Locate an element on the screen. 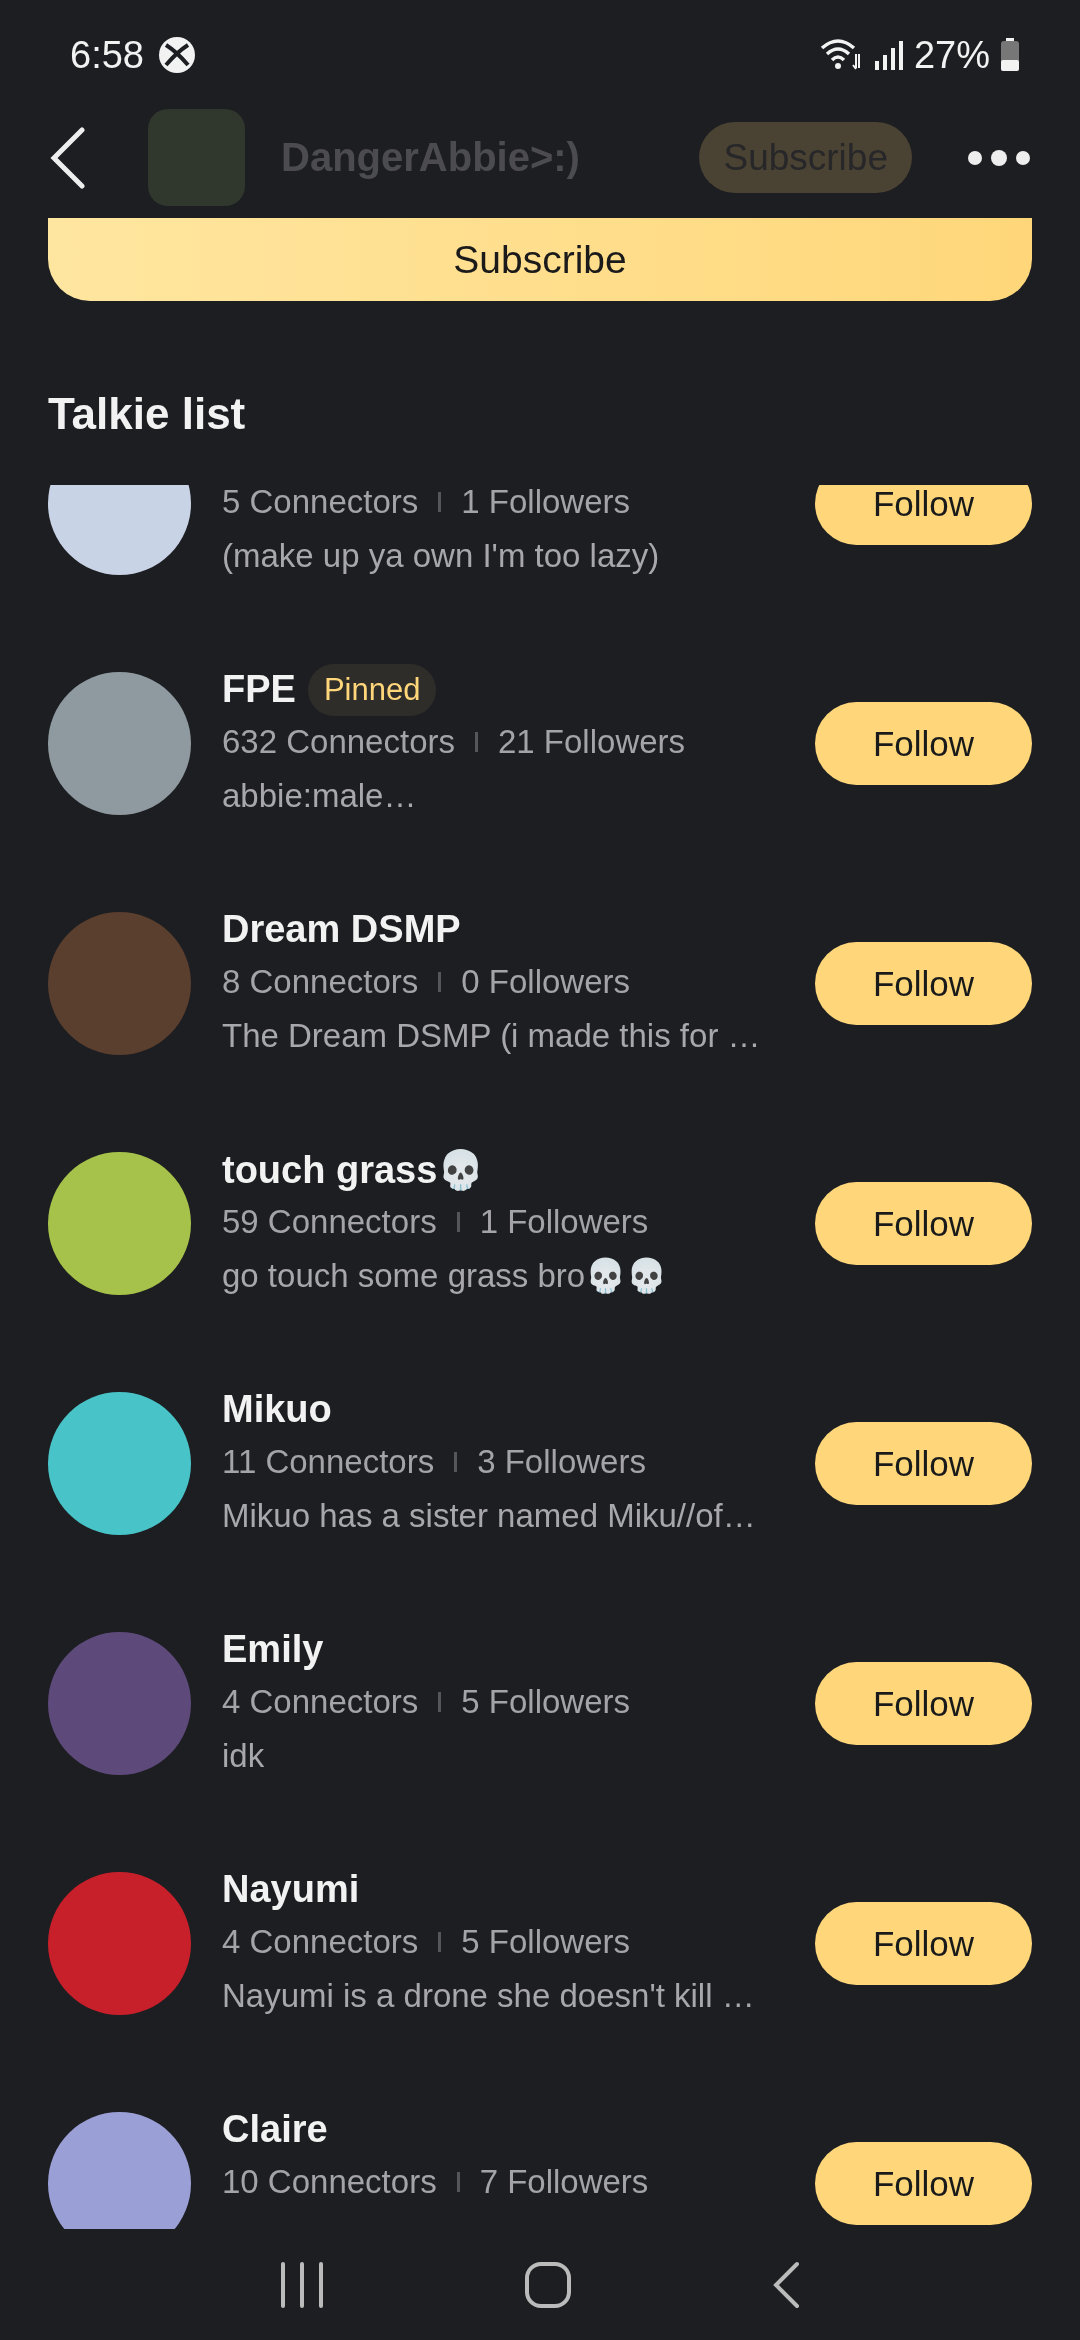 The width and height of the screenshot is (1080, 2340). followers-count: 3 Followers is located at coordinates (561, 1461).